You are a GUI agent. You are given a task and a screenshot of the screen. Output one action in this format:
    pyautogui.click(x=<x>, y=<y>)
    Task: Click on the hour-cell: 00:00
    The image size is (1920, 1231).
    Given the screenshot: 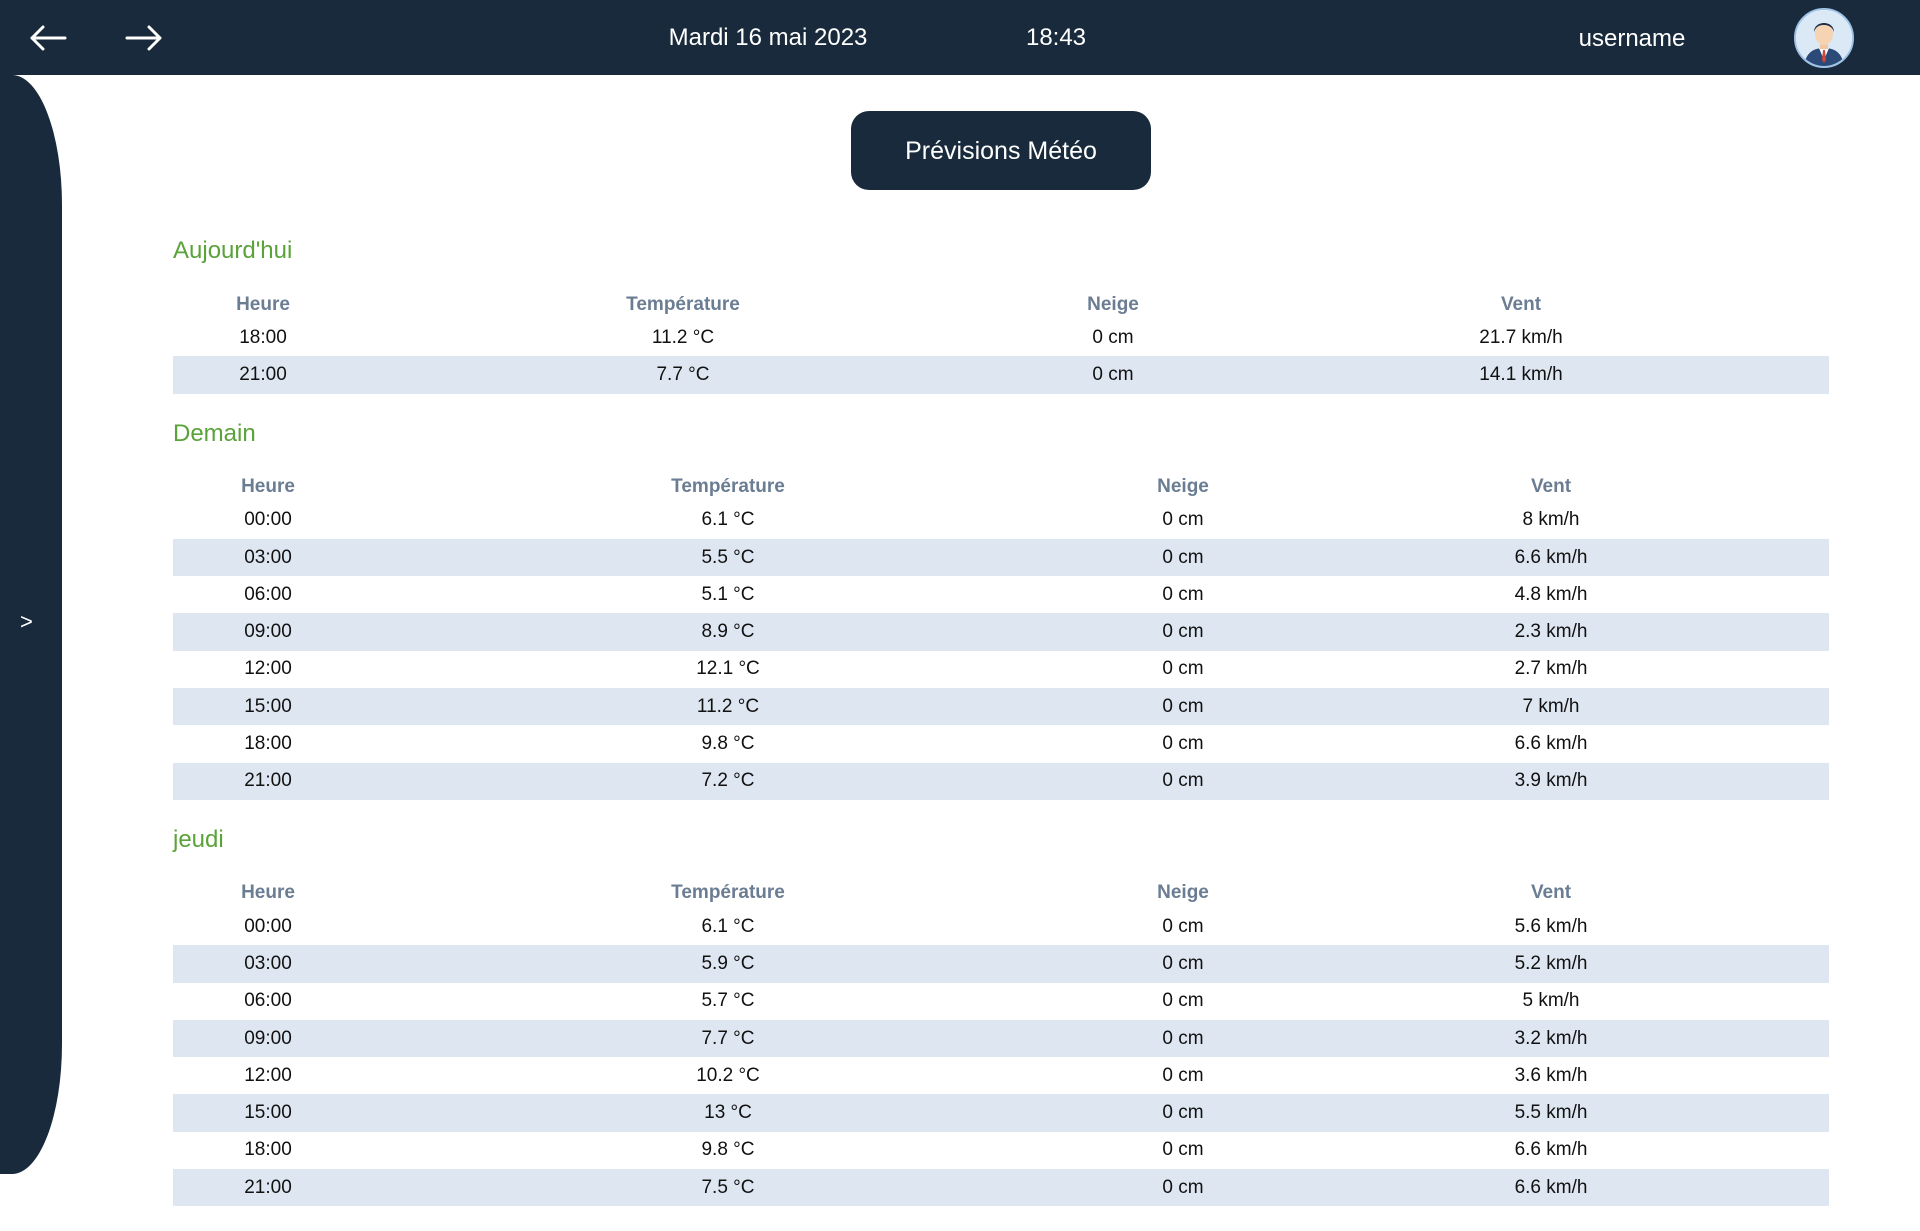 What is the action you would take?
    pyautogui.click(x=268, y=520)
    